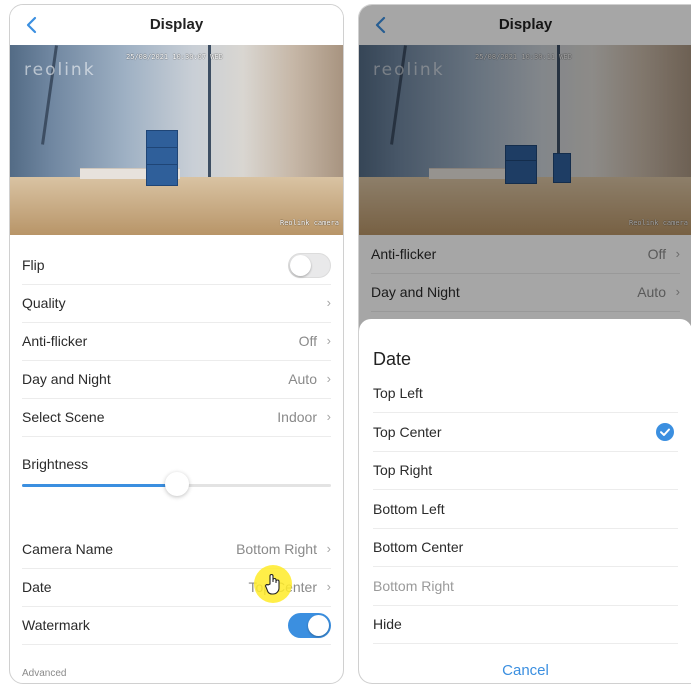 The height and width of the screenshot is (684, 691). Describe the element at coordinates (525, 393) in the screenshot. I see `date-option: Top Left` at that location.